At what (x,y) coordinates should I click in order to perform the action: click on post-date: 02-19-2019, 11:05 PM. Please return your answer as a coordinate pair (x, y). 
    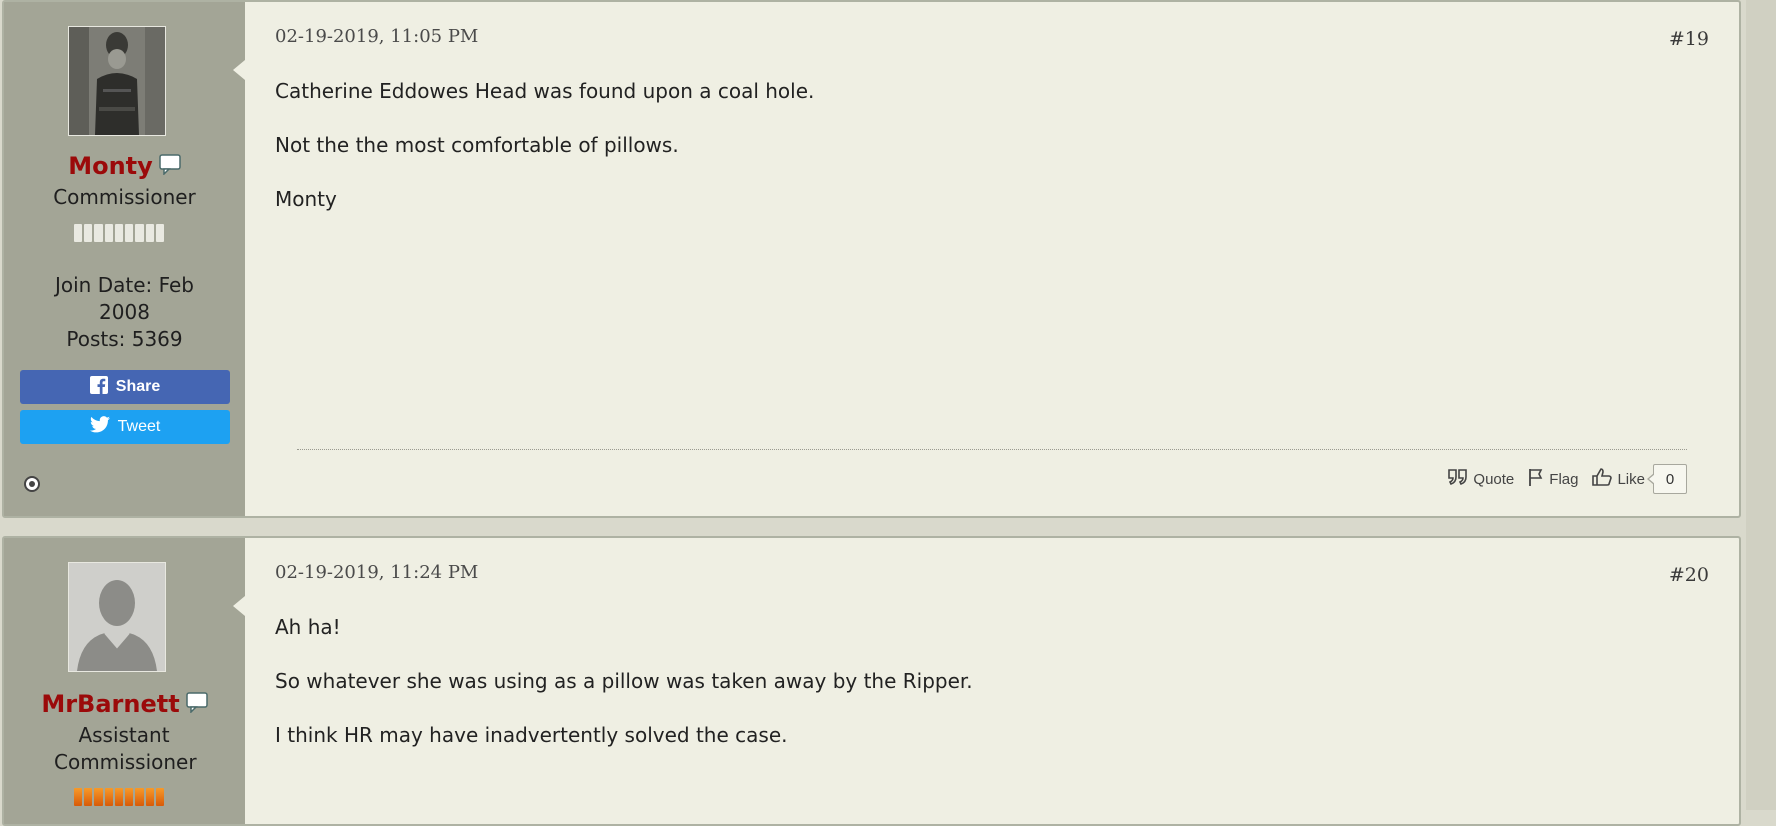
    Looking at the image, I should click on (377, 36).